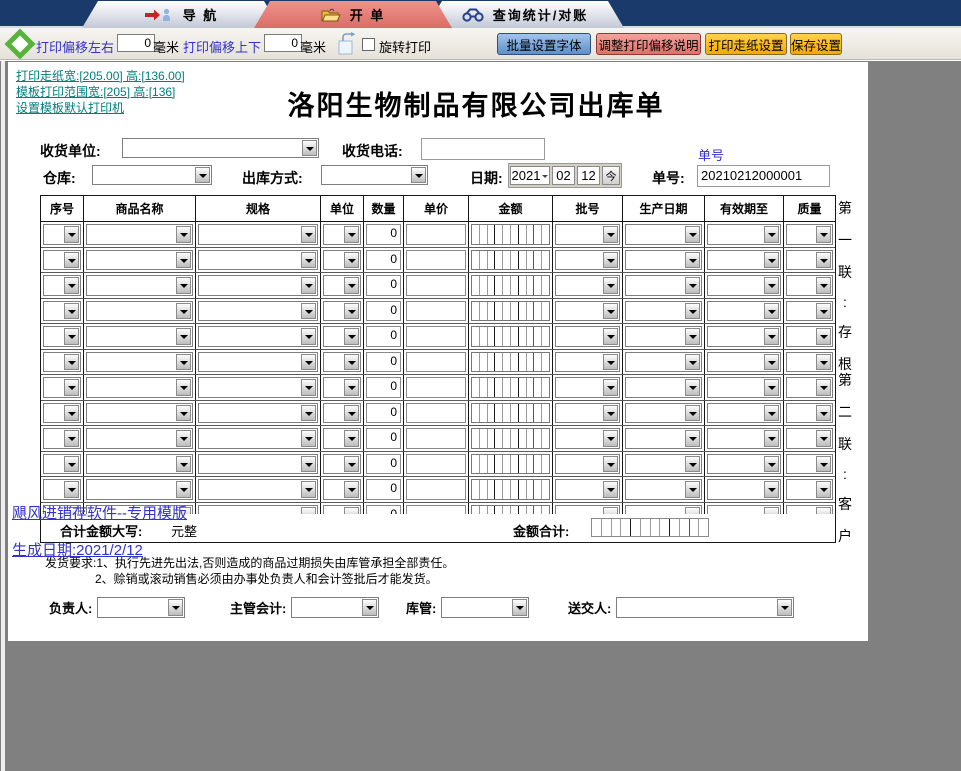 The width and height of the screenshot is (961, 771). I want to click on product-name-combobox, so click(139, 259).